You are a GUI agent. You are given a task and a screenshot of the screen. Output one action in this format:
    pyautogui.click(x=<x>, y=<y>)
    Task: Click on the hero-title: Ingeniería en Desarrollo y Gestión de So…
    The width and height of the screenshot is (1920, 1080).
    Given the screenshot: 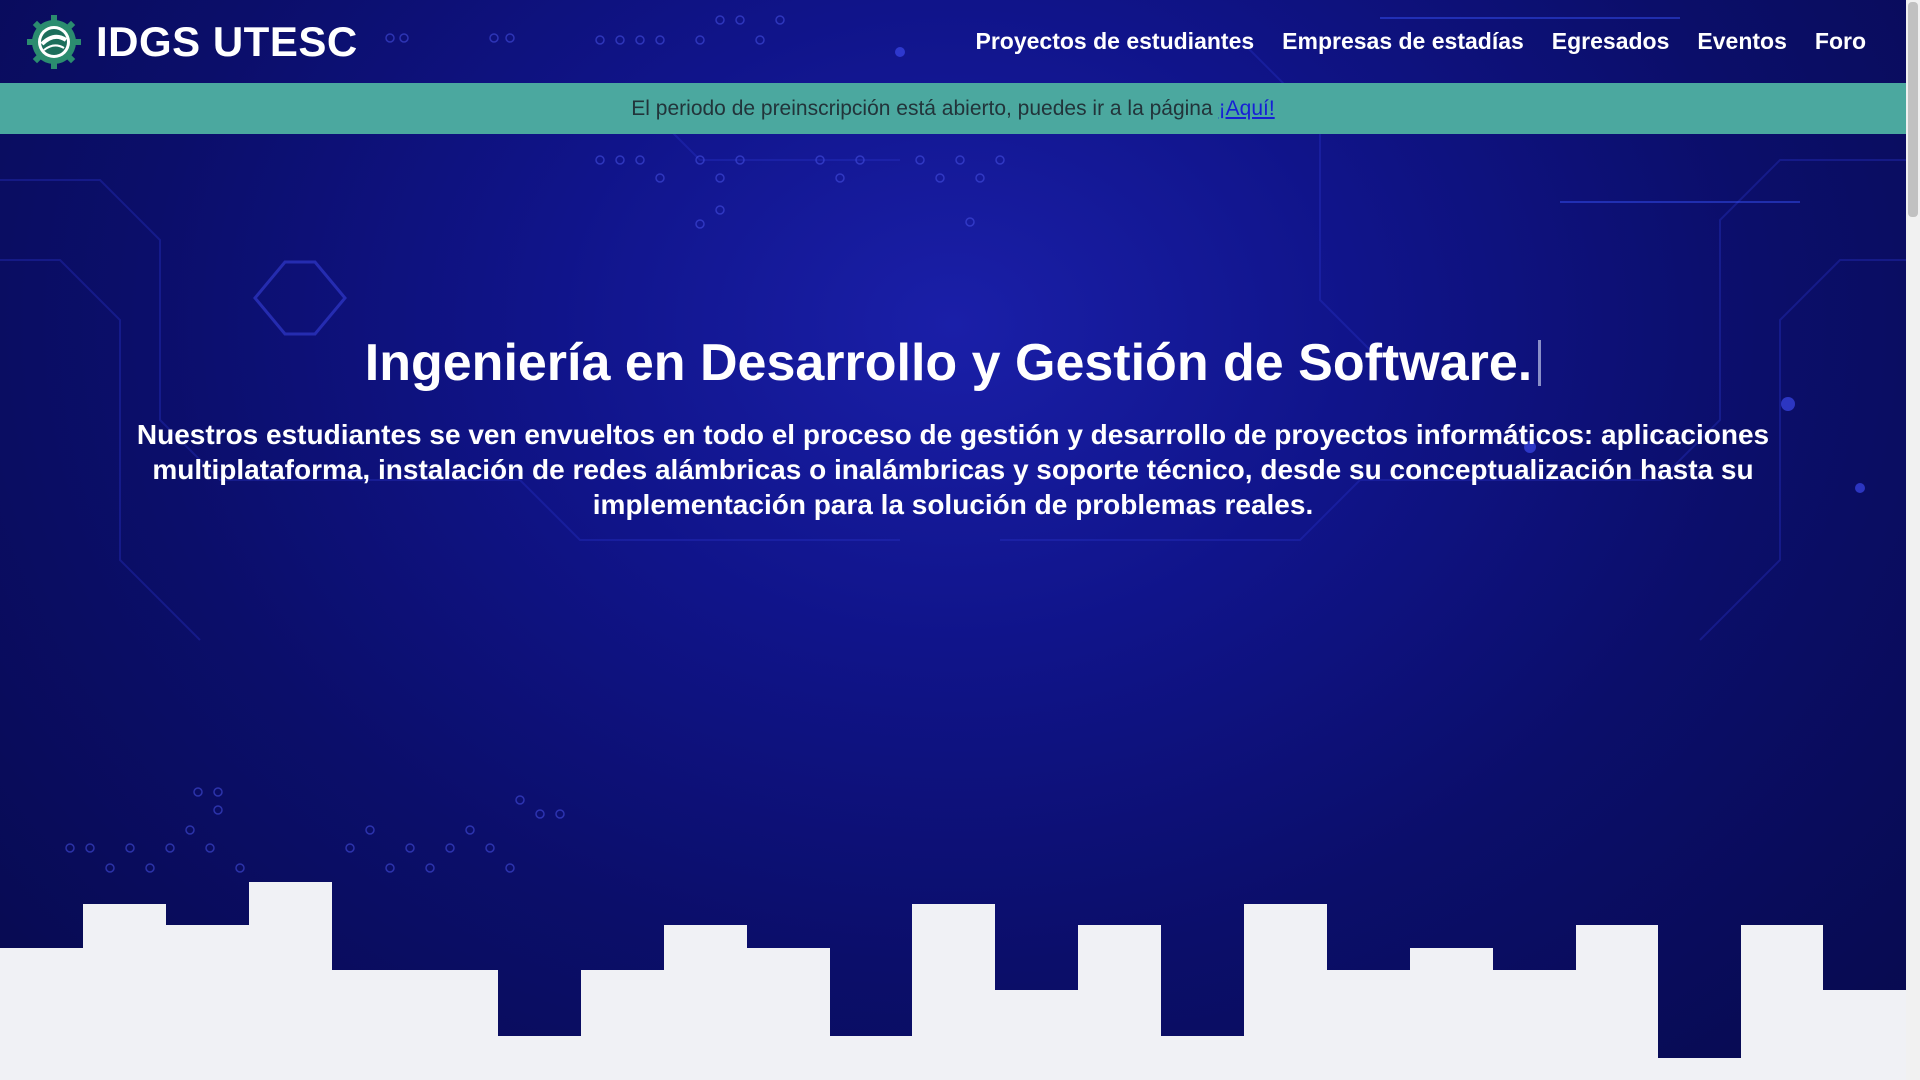 What is the action you would take?
    pyautogui.click(x=953, y=363)
    